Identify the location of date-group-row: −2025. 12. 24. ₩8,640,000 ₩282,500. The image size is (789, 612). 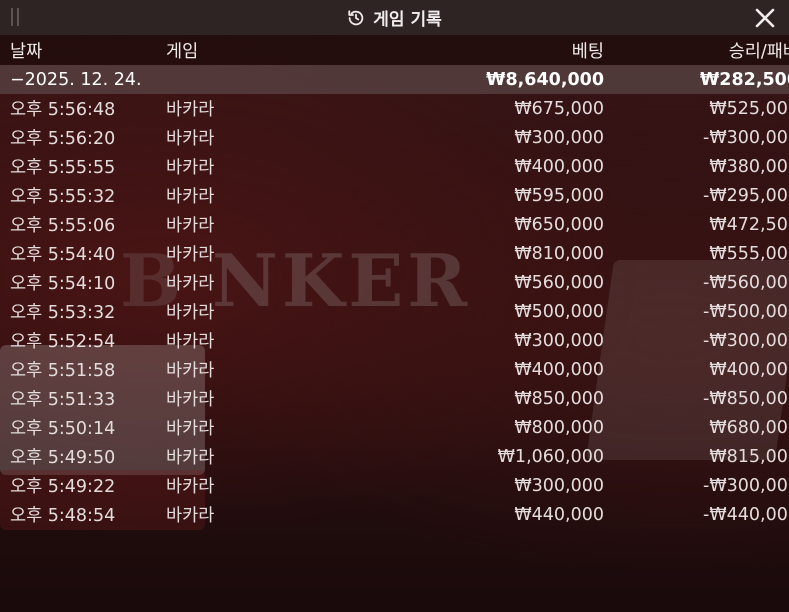
(394, 79).